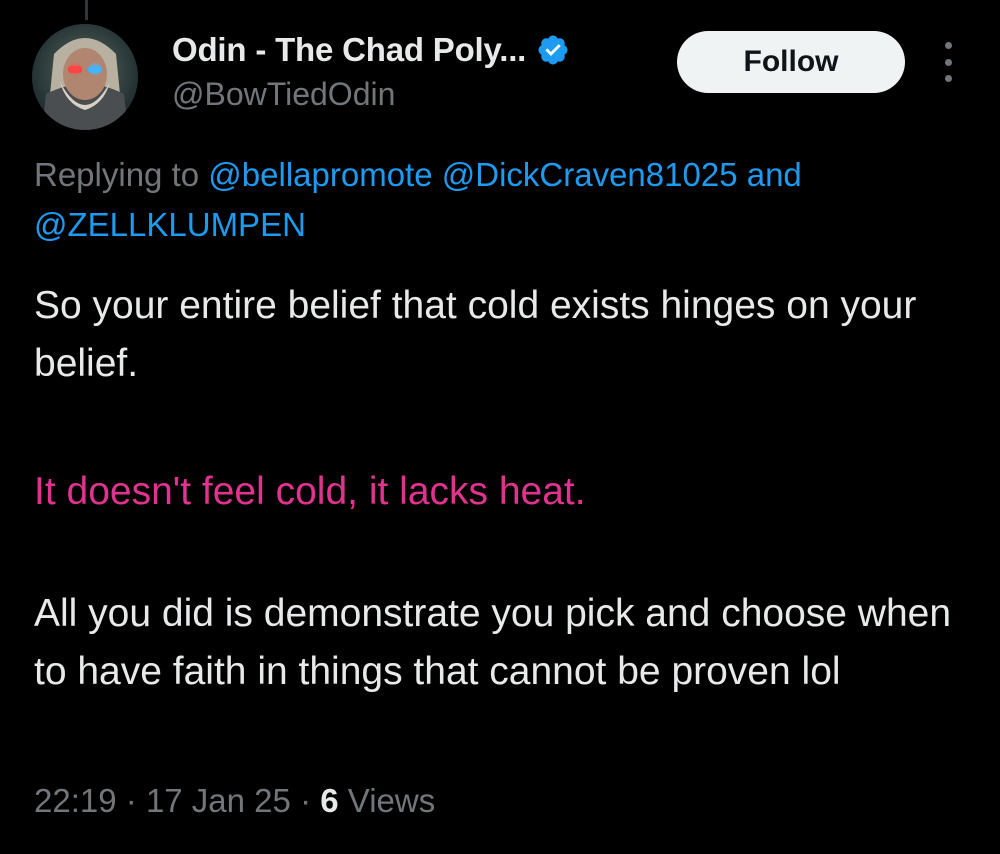 This screenshot has height=854, width=1000. Describe the element at coordinates (117, 174) in the screenshot. I see `replying-to-label: Replying to` at that location.